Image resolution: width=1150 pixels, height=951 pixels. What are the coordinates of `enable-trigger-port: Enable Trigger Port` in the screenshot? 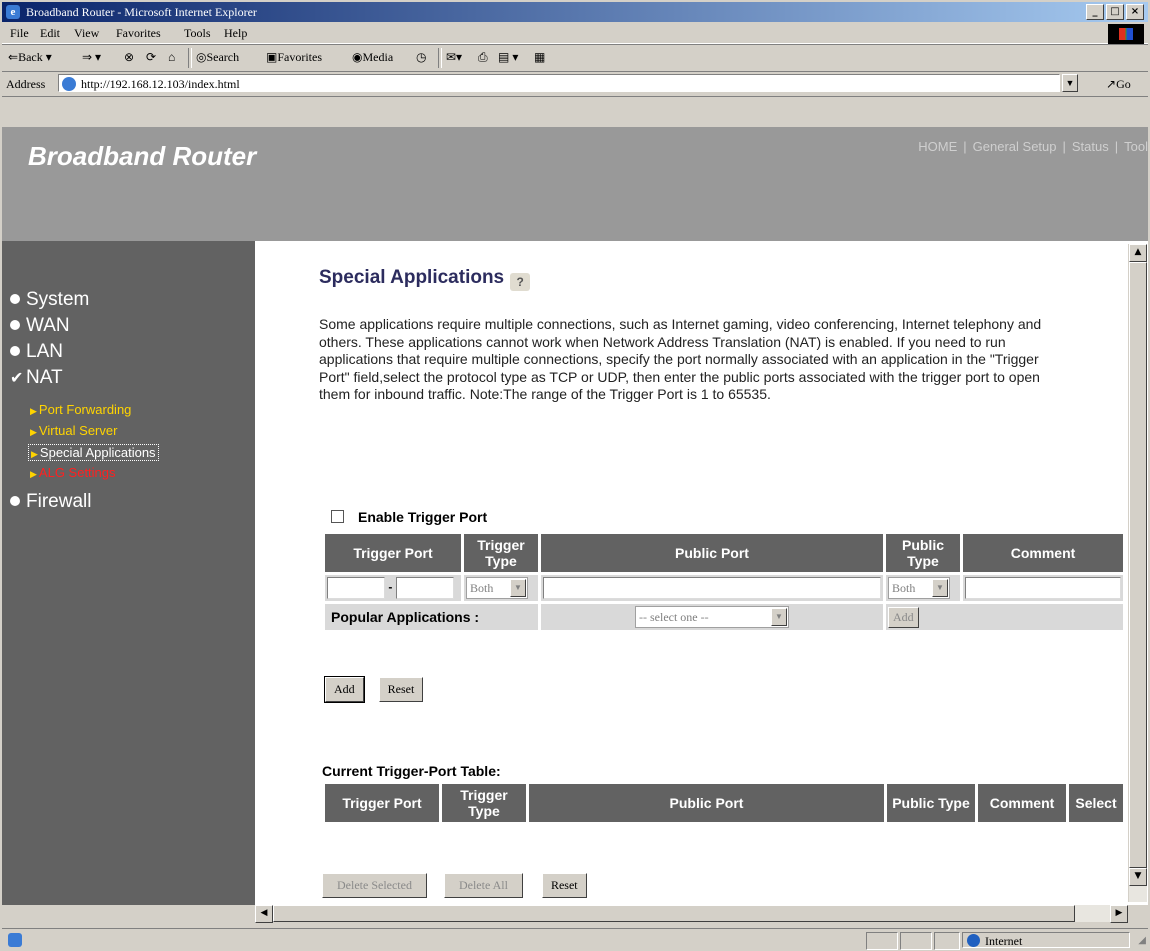 It's located at (409, 517).